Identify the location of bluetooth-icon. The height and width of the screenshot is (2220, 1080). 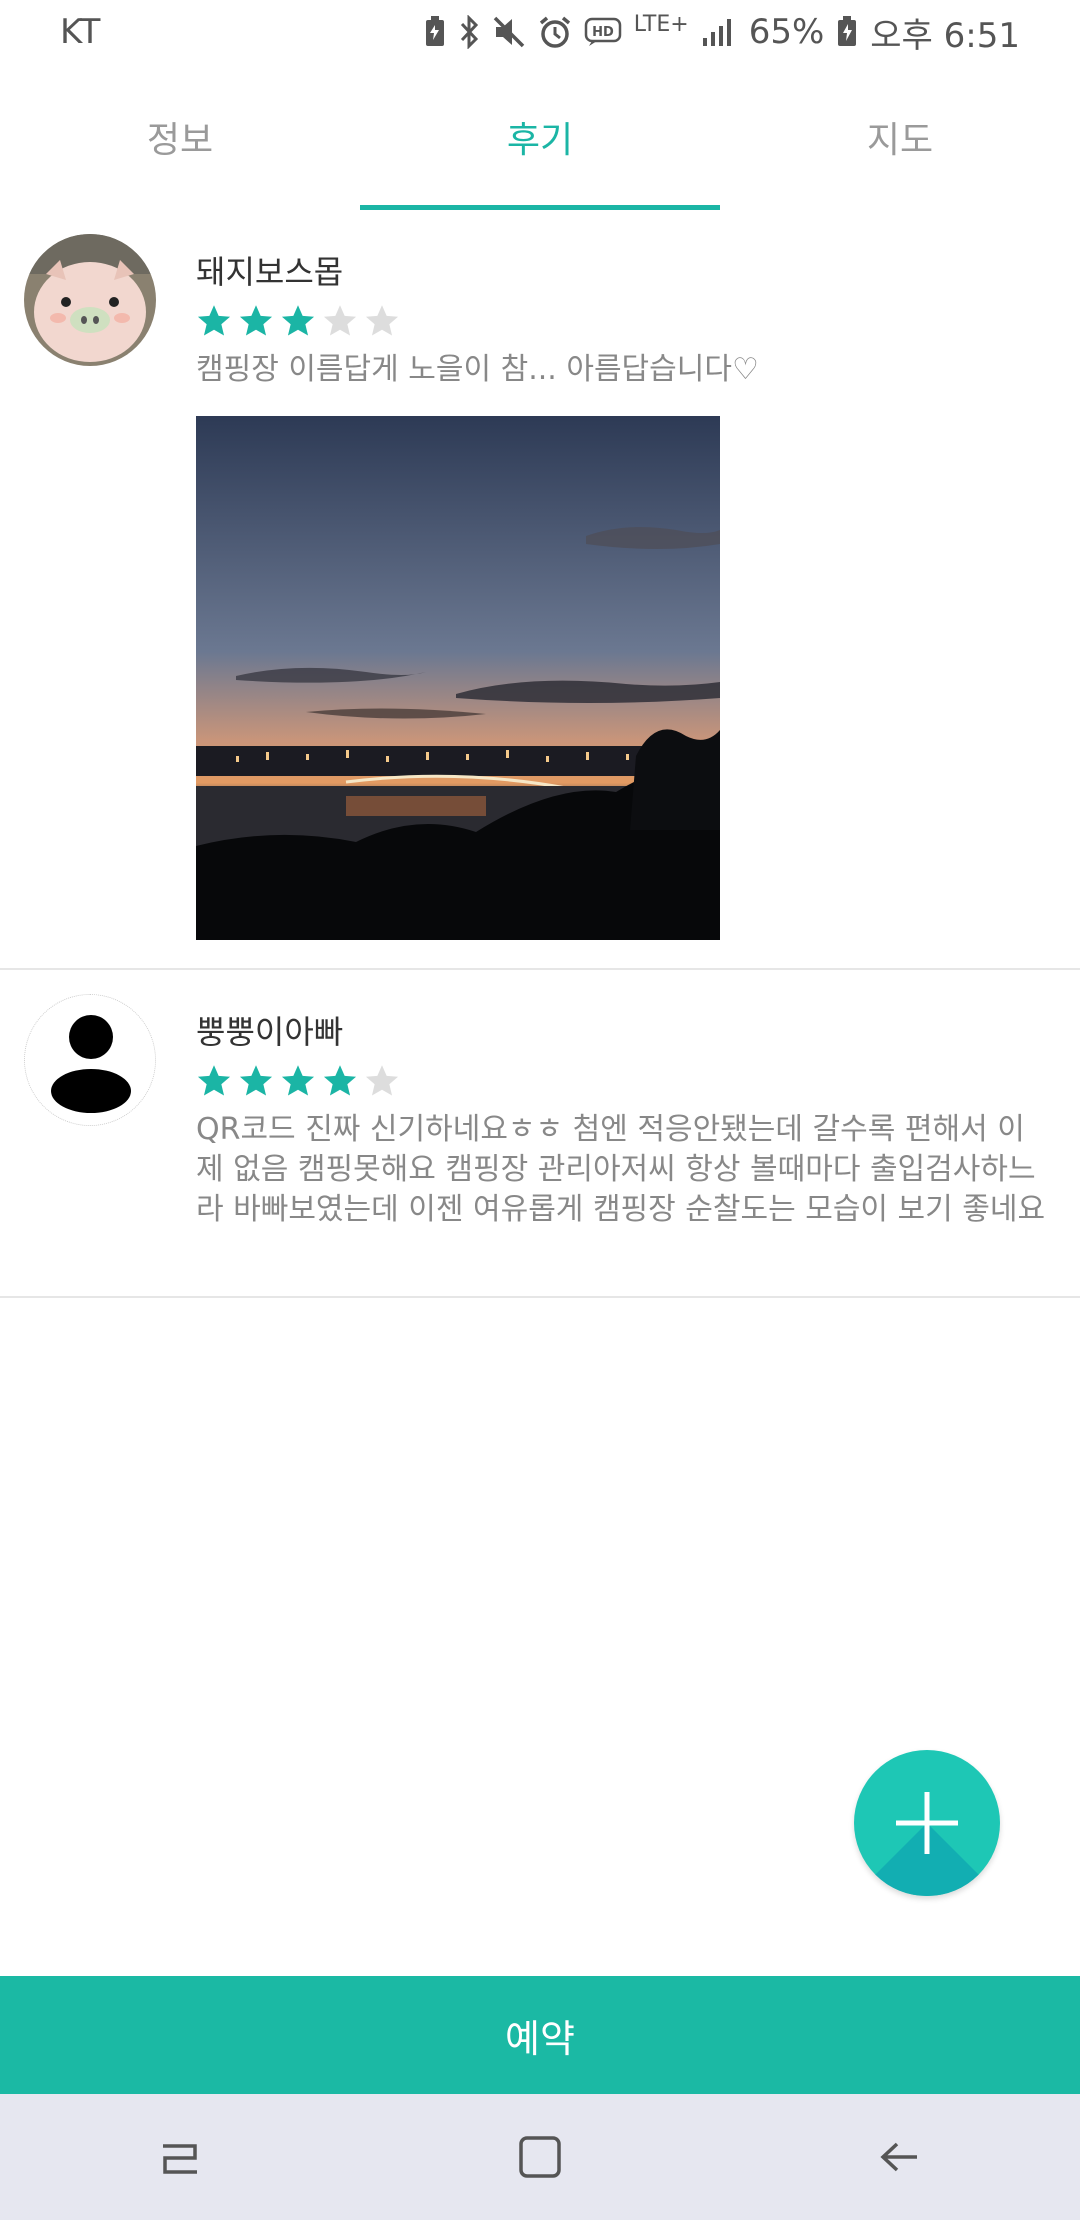
(469, 32).